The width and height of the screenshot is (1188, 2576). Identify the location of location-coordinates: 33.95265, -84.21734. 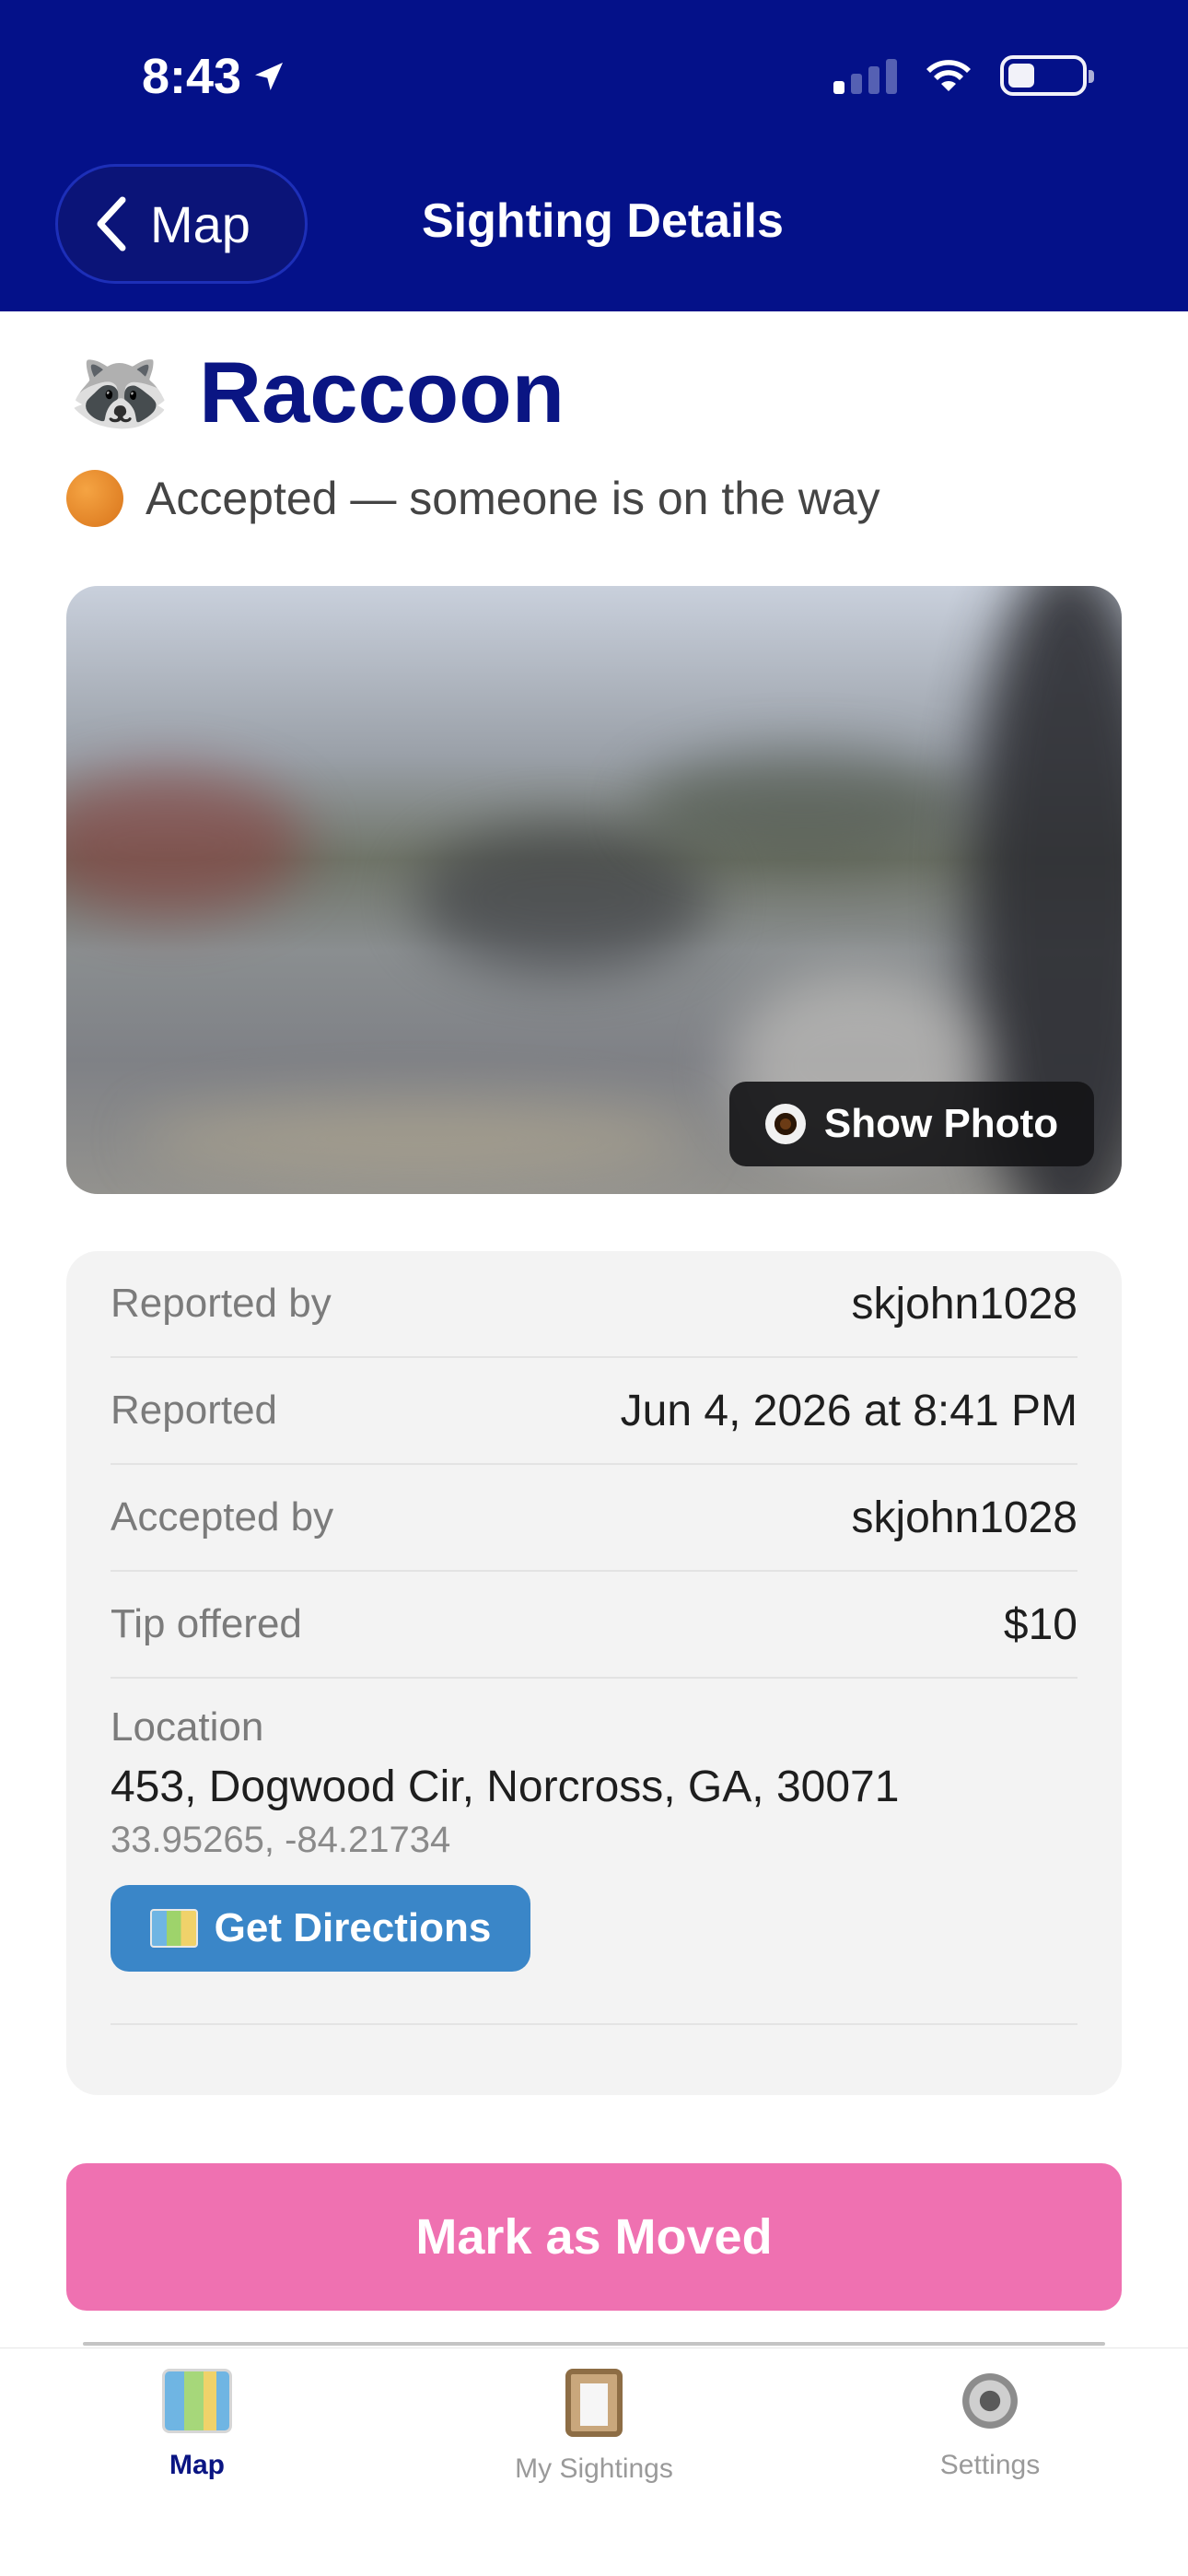
(281, 1840).